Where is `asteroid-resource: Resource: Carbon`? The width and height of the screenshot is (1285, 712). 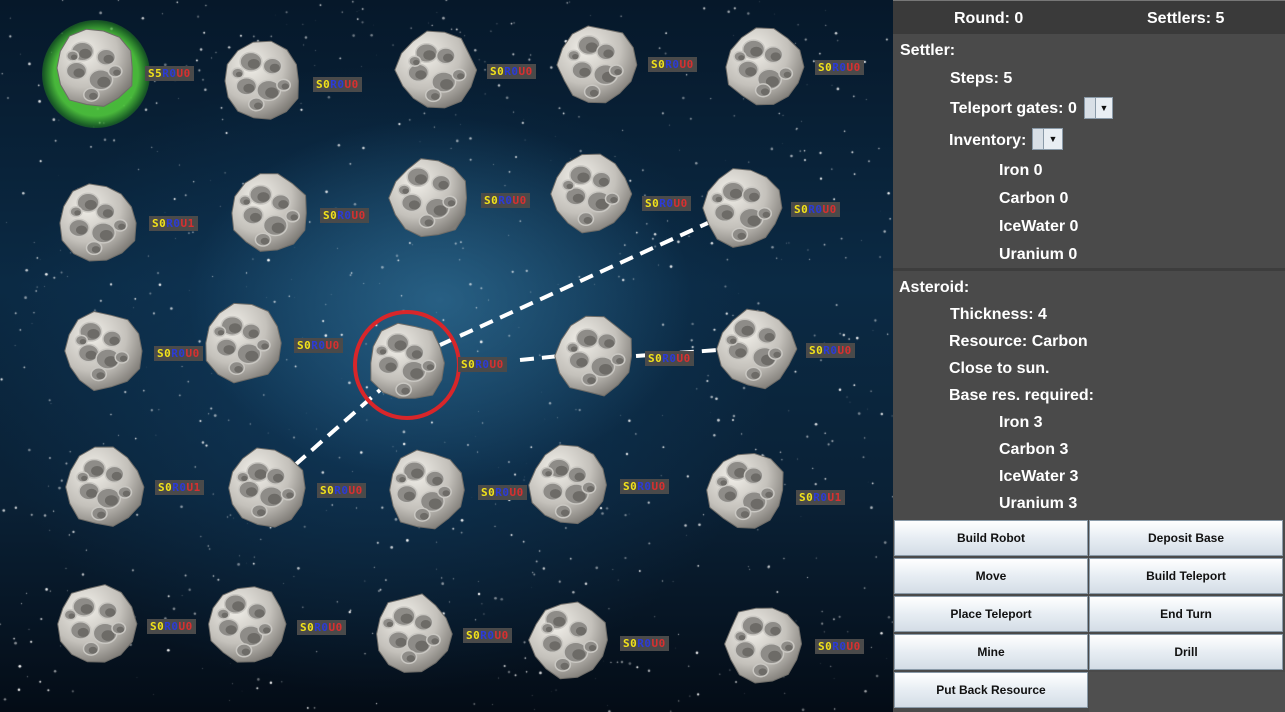
asteroid-resource: Resource: Carbon is located at coordinates (1018, 341).